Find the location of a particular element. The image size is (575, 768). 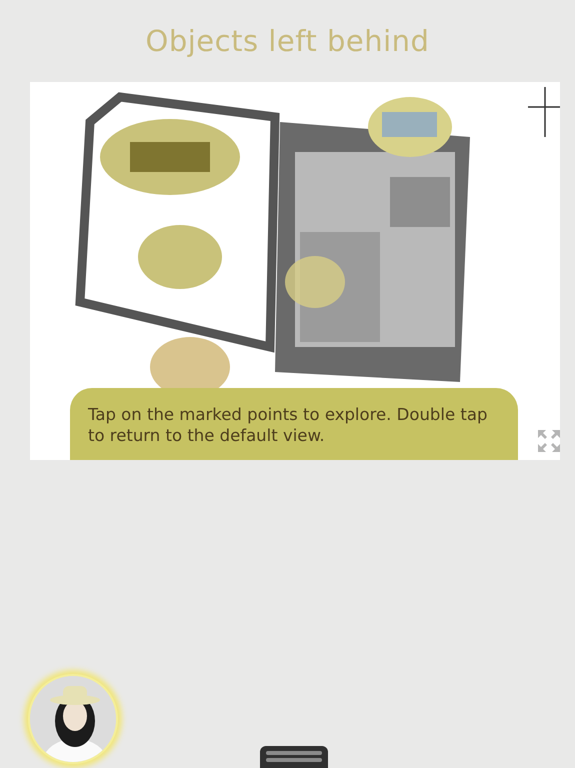

page-title: Objects left behind is located at coordinates (287, 41).